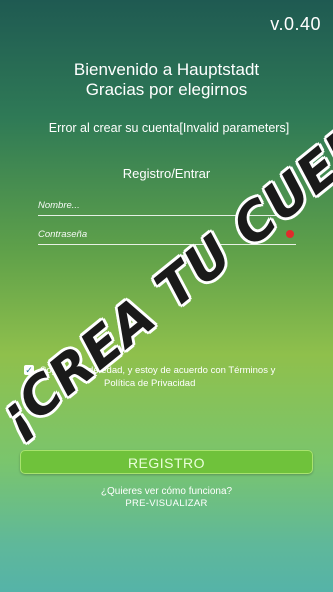 Image resolution: width=333 pixels, height=592 pixels. What do you see at coordinates (295, 24) in the screenshot?
I see `app-version: v.0.40` at bounding box center [295, 24].